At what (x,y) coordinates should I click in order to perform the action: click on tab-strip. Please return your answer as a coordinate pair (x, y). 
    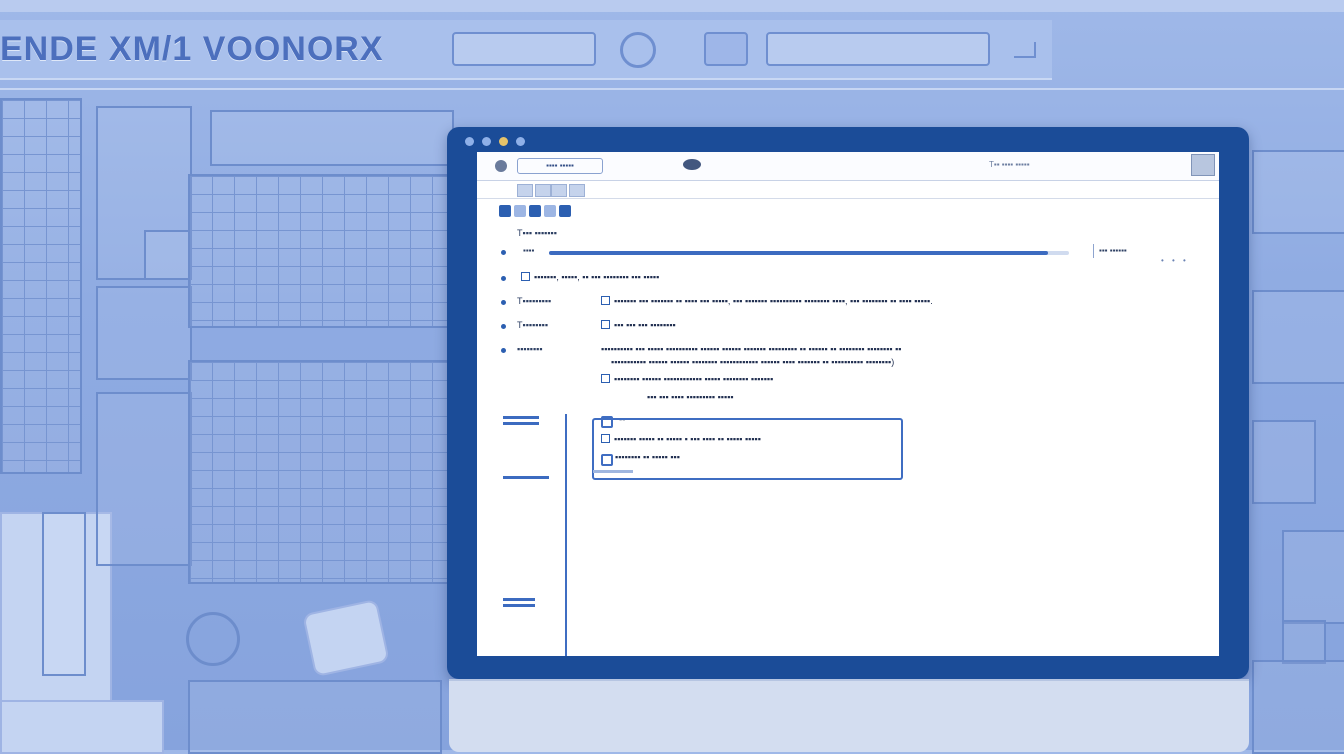
    Looking at the image, I should click on (848, 190).